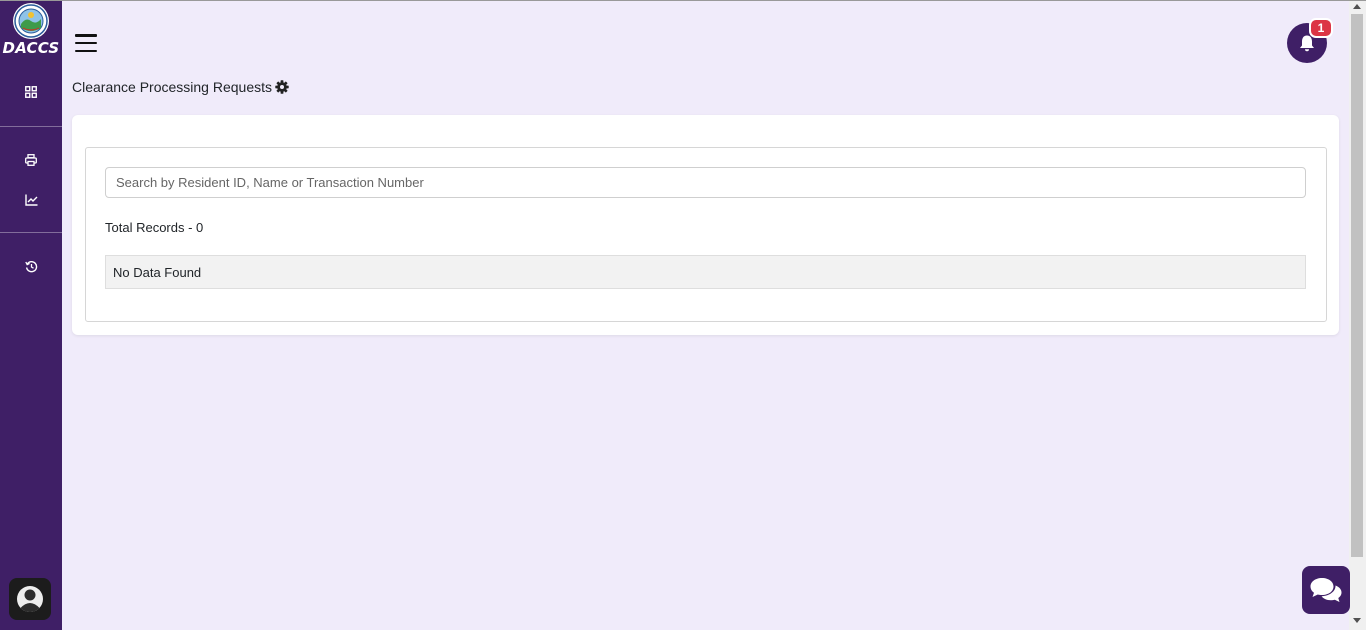 Image resolution: width=1366 pixels, height=630 pixels. I want to click on gear-icon, so click(282, 87).